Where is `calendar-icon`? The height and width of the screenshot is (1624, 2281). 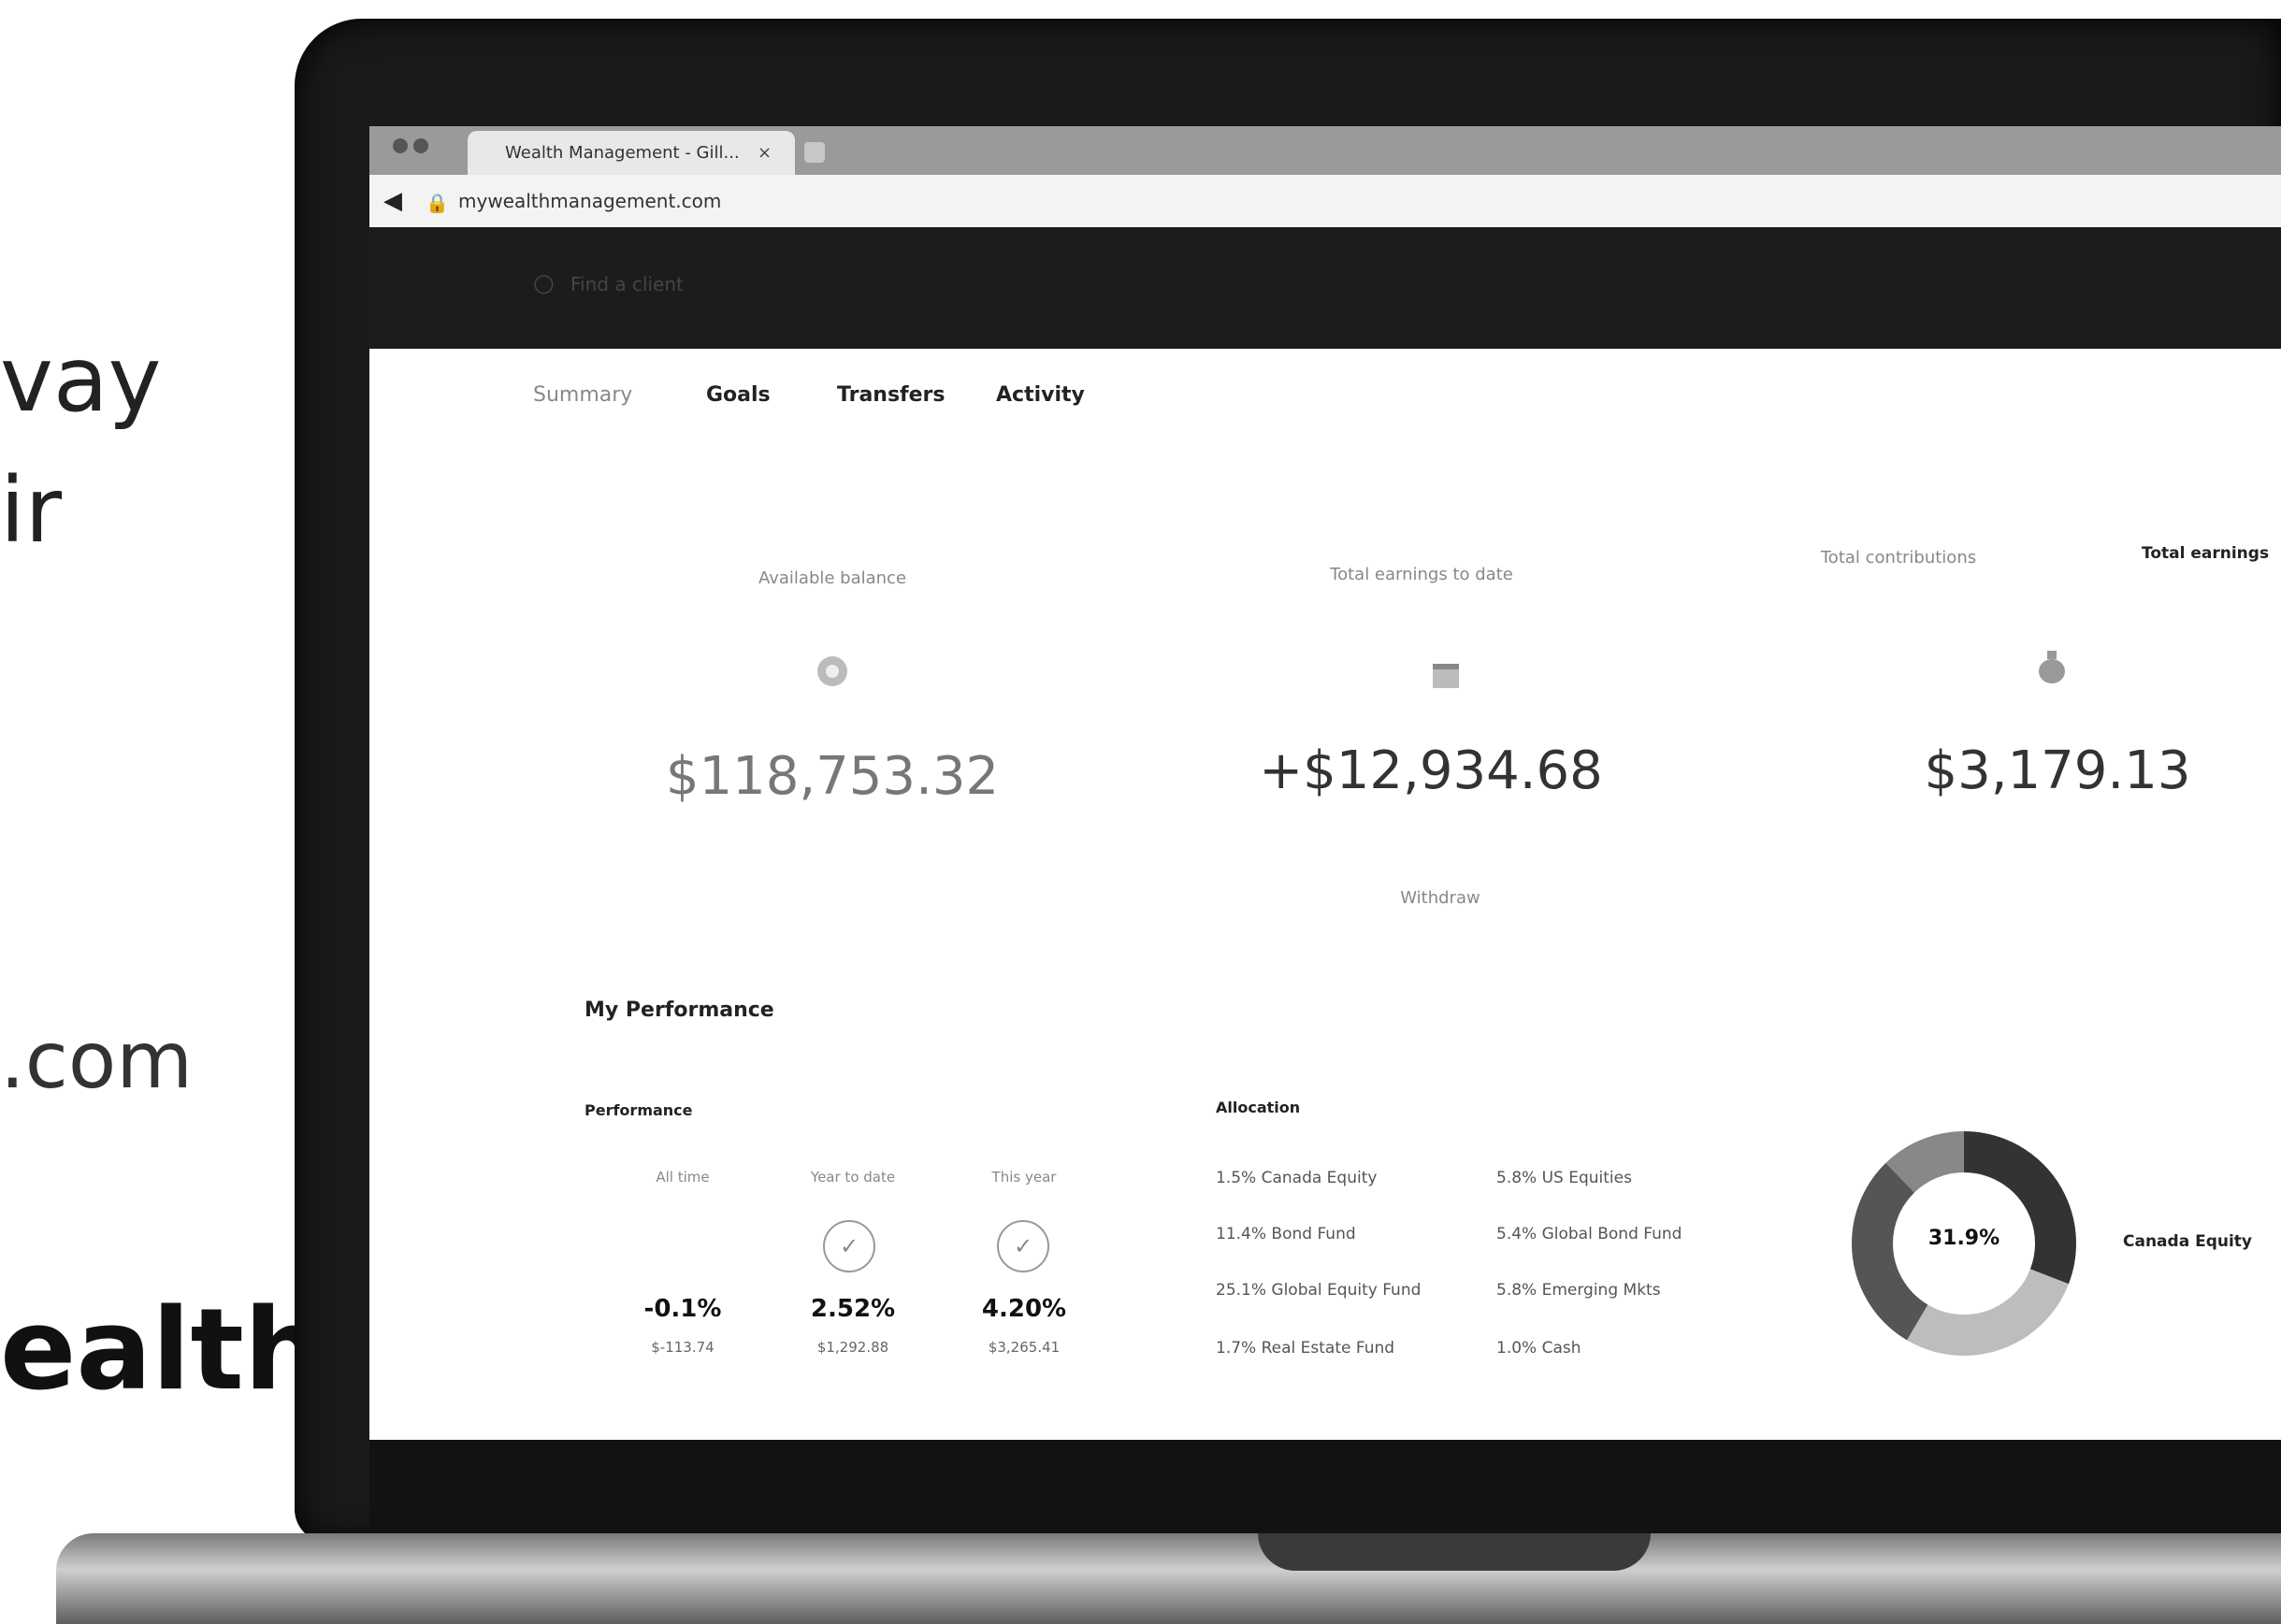
calendar-icon is located at coordinates (1446, 676).